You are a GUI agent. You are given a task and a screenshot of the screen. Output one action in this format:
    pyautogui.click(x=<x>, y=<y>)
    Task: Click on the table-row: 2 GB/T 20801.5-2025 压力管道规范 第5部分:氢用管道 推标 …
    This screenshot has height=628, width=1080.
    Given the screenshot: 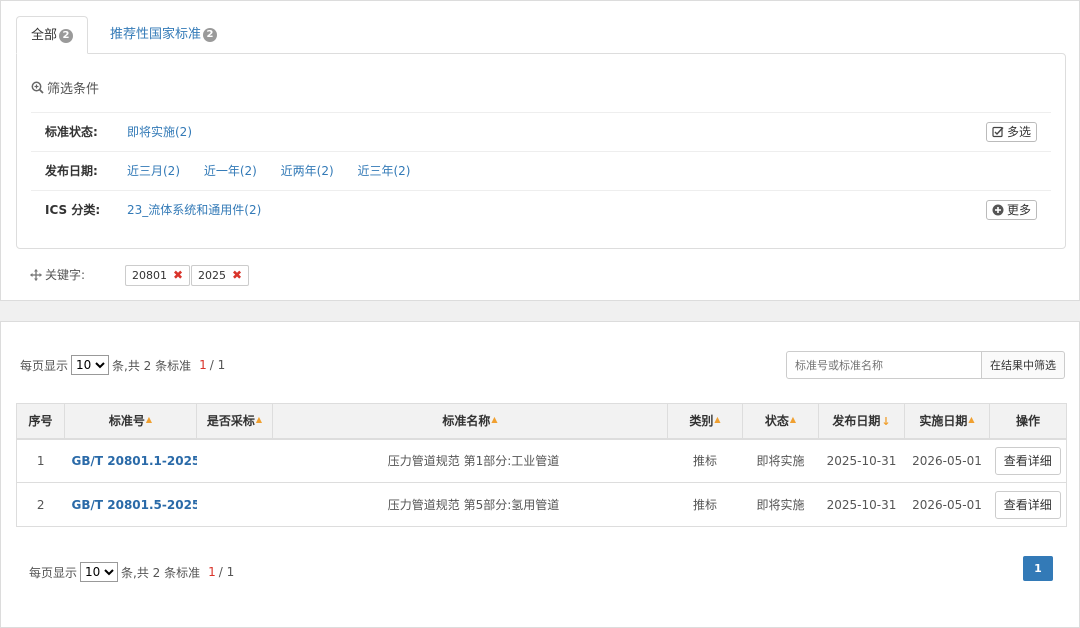 What is the action you would take?
    pyautogui.click(x=541, y=504)
    